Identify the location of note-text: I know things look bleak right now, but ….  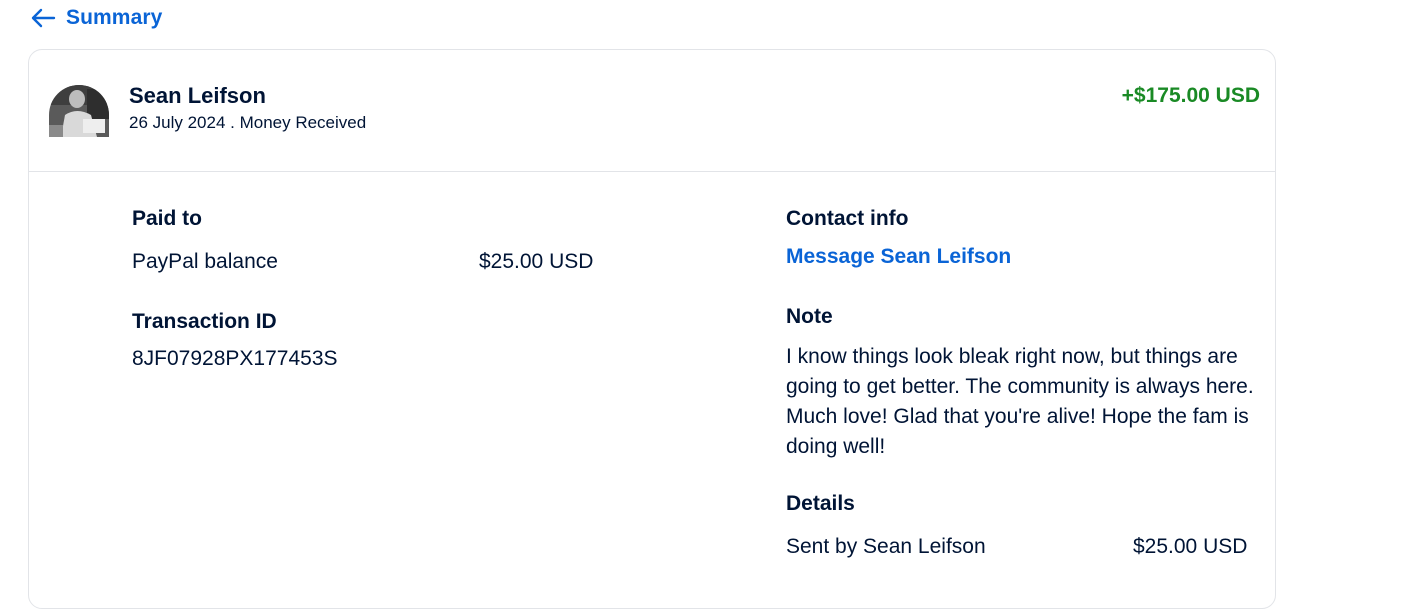
(1020, 401).